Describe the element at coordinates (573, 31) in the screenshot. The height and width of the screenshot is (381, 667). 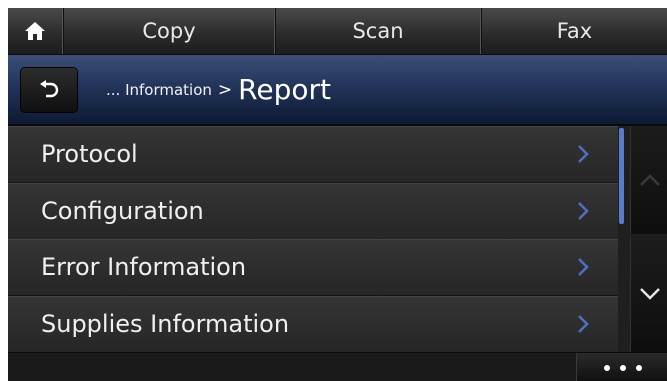
I see `tab-fax: Fax` at that location.